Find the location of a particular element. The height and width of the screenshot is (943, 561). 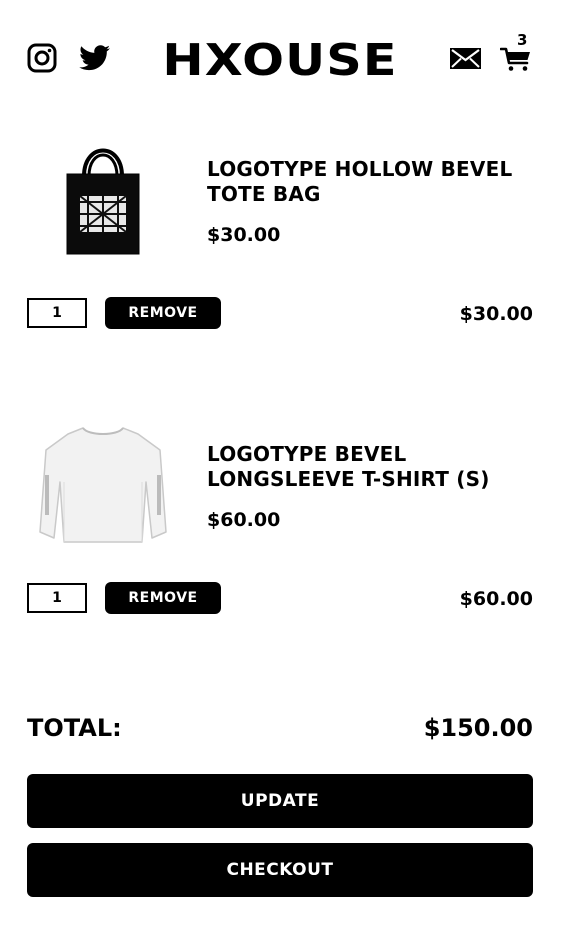

update-button: UPDATE is located at coordinates (280, 801).